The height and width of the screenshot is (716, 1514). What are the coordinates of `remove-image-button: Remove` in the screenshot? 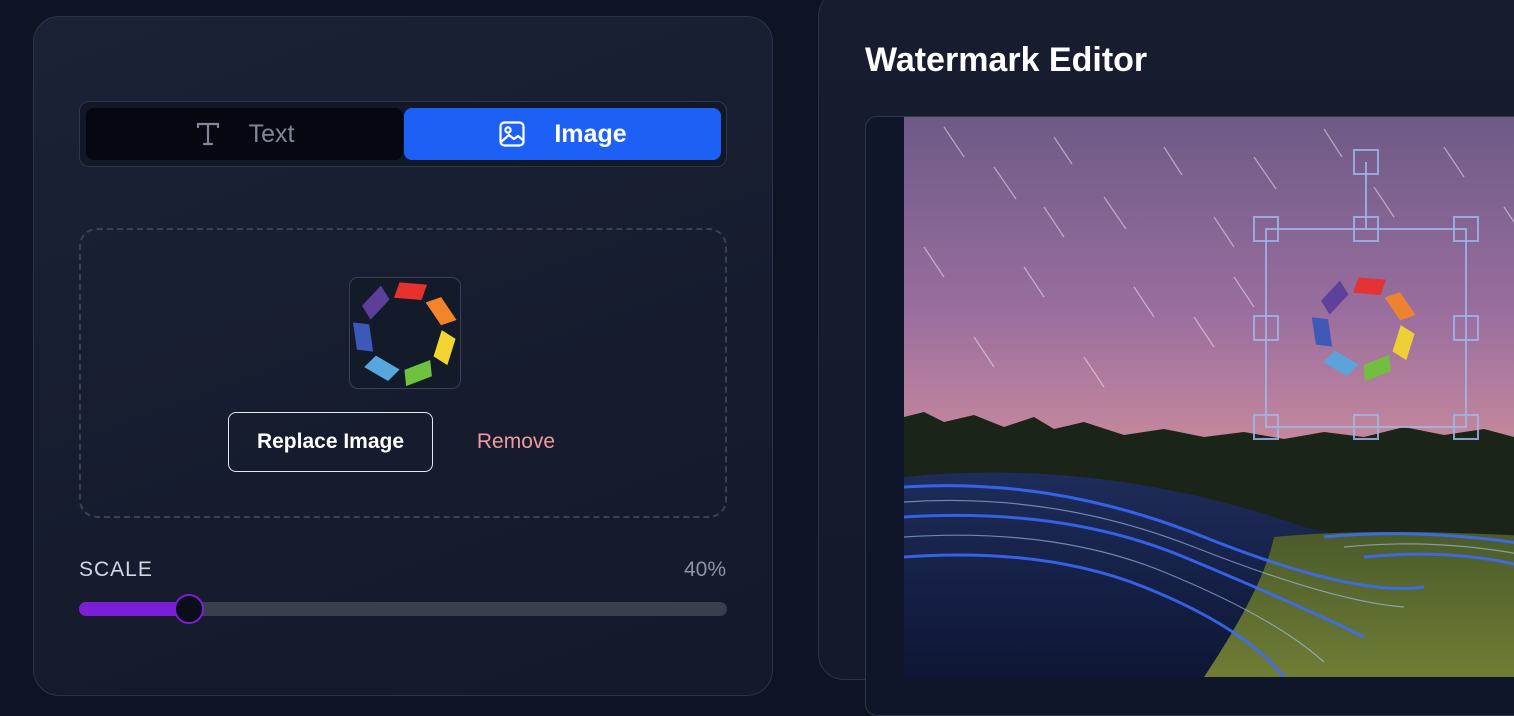 It's located at (516, 442).